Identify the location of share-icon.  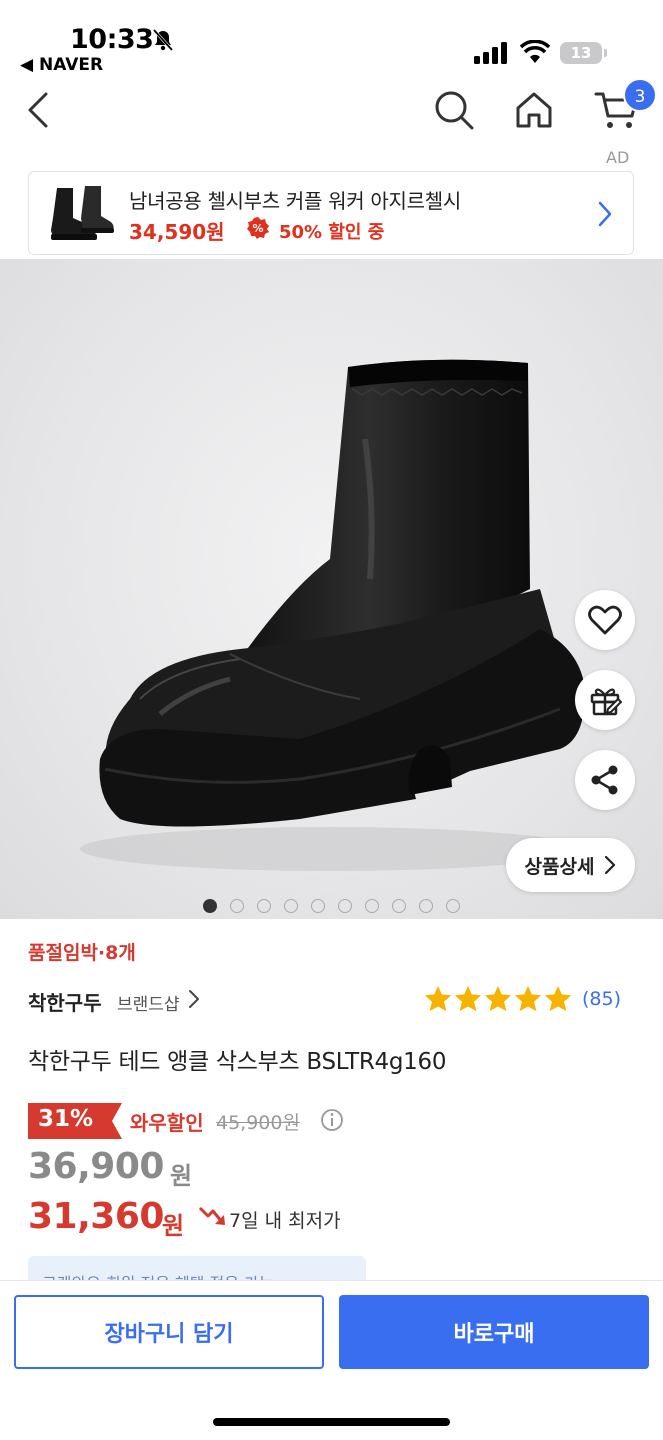
(604, 780).